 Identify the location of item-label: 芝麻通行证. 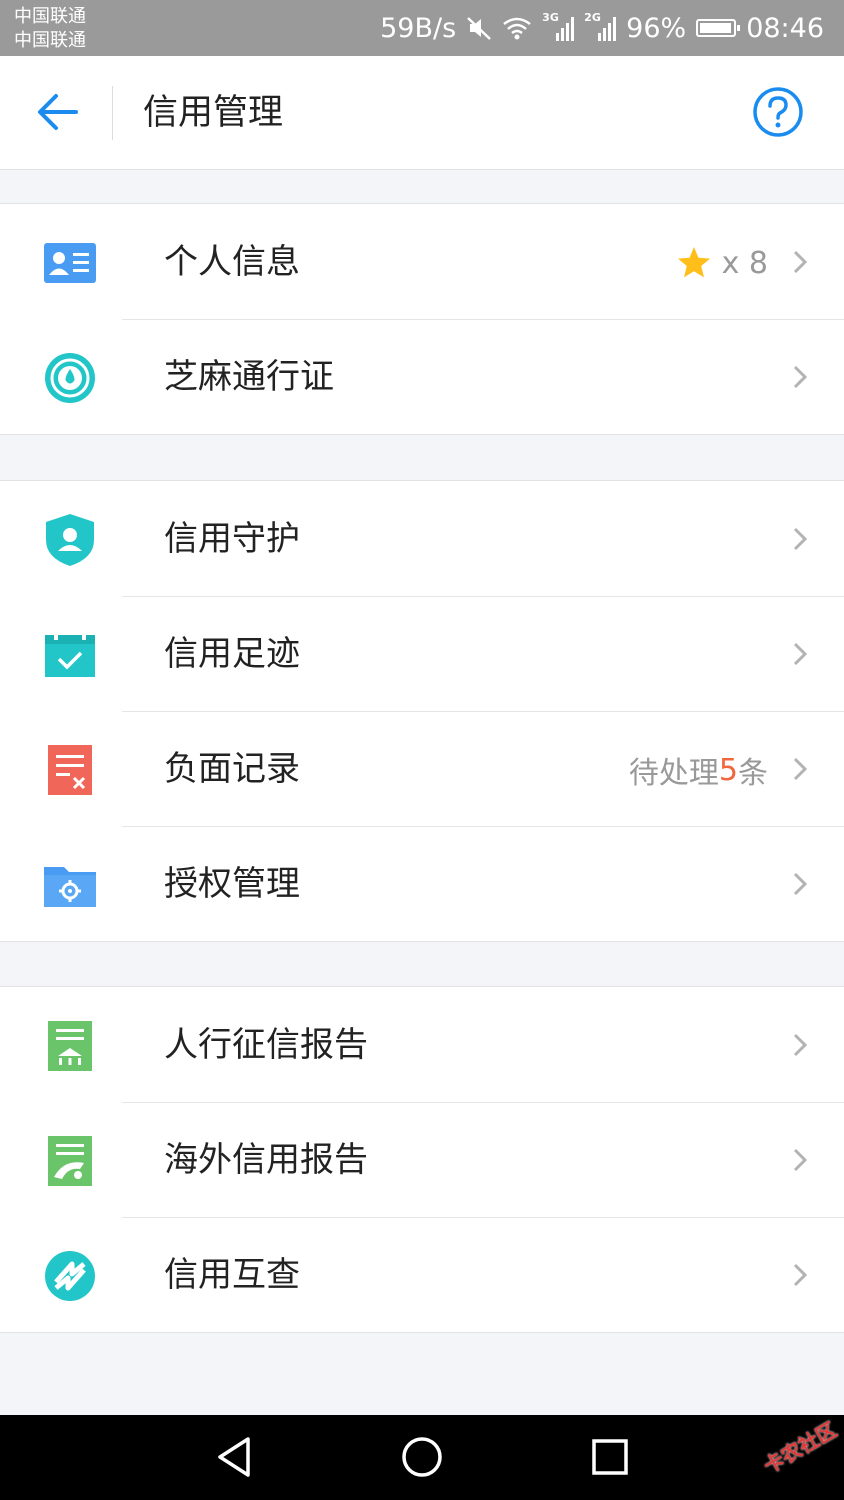
(249, 377).